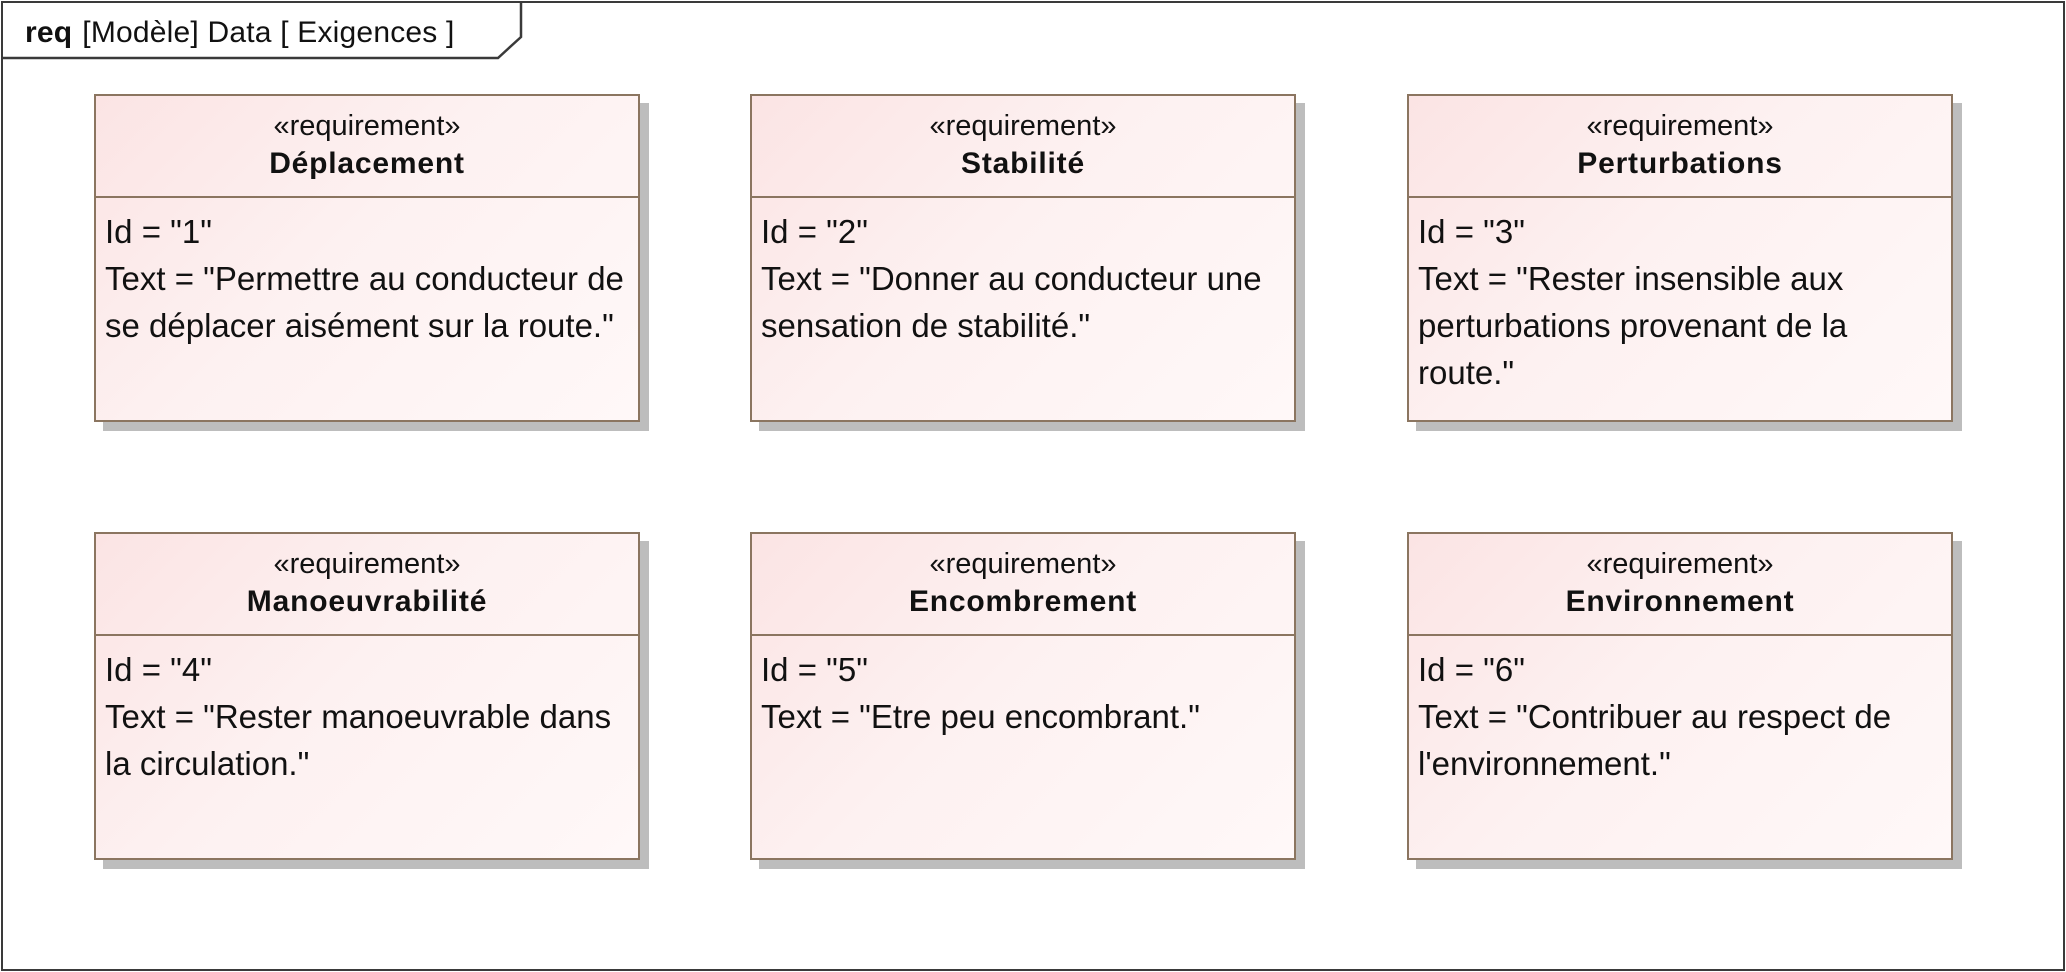 The image size is (2066, 972). I want to click on diagram-frame-tab: req [Modèle] Data [ Exigences ], so click(263, 31).